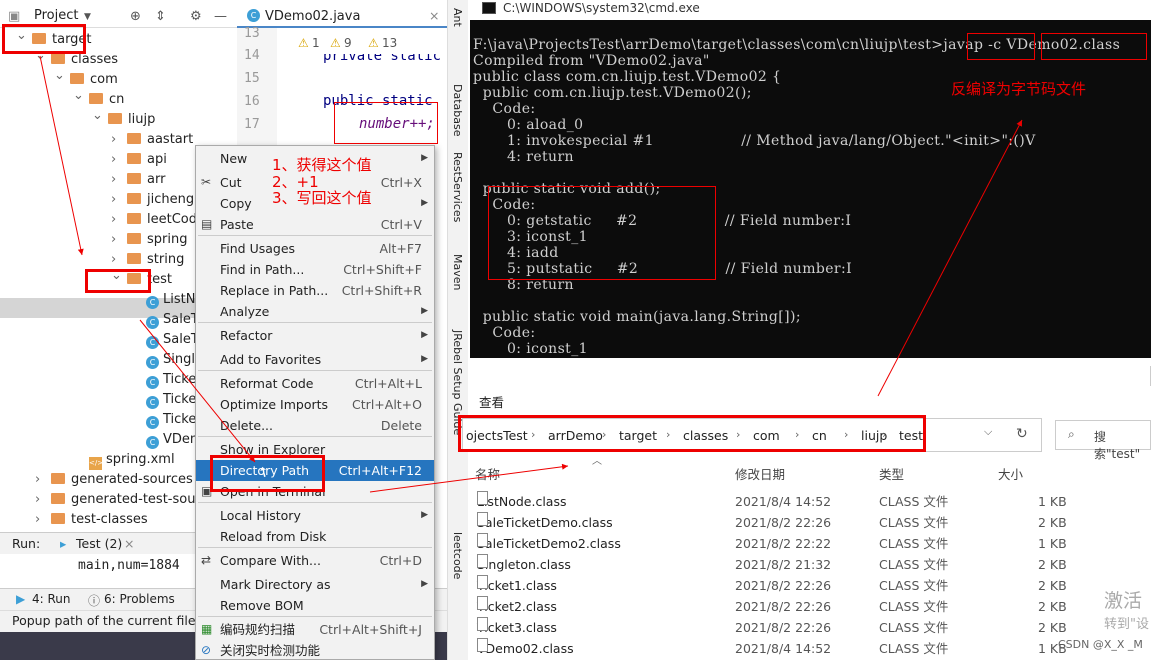 Image resolution: width=1151 pixels, height=660 pixels. Describe the element at coordinates (638, 435) in the screenshot. I see `breadcrumb-item: target` at that location.